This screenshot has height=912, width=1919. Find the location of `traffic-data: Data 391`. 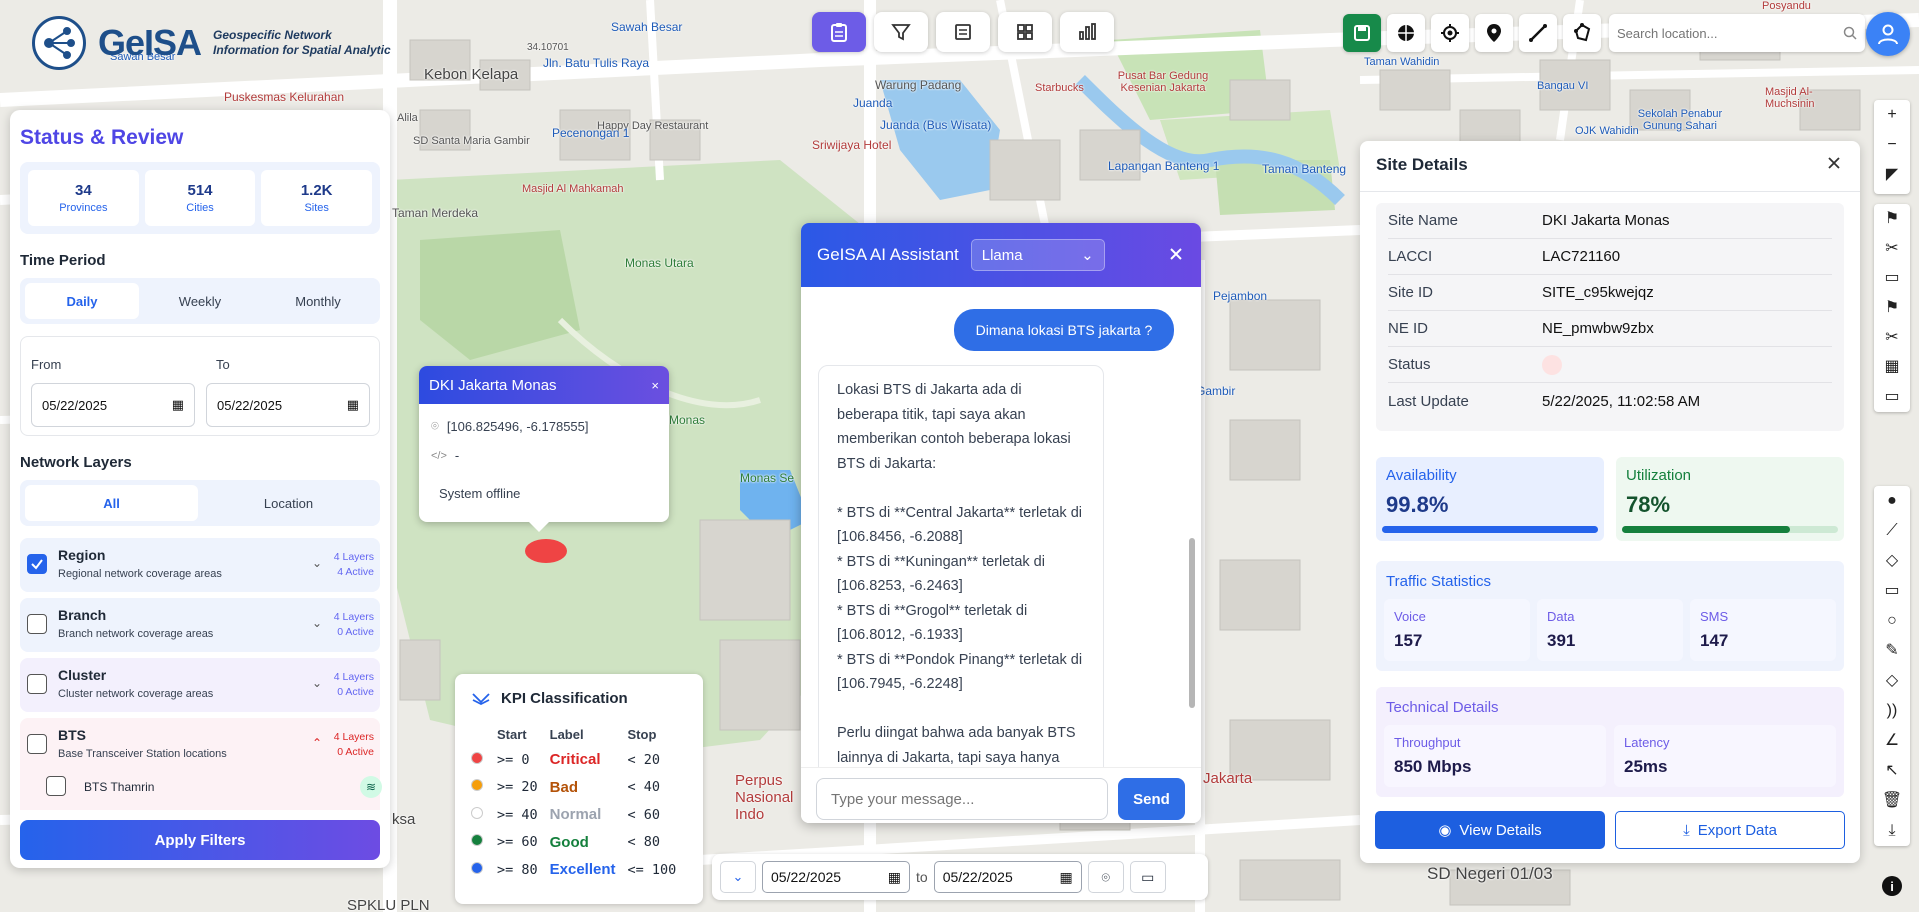

traffic-data: Data 391 is located at coordinates (1610, 630).